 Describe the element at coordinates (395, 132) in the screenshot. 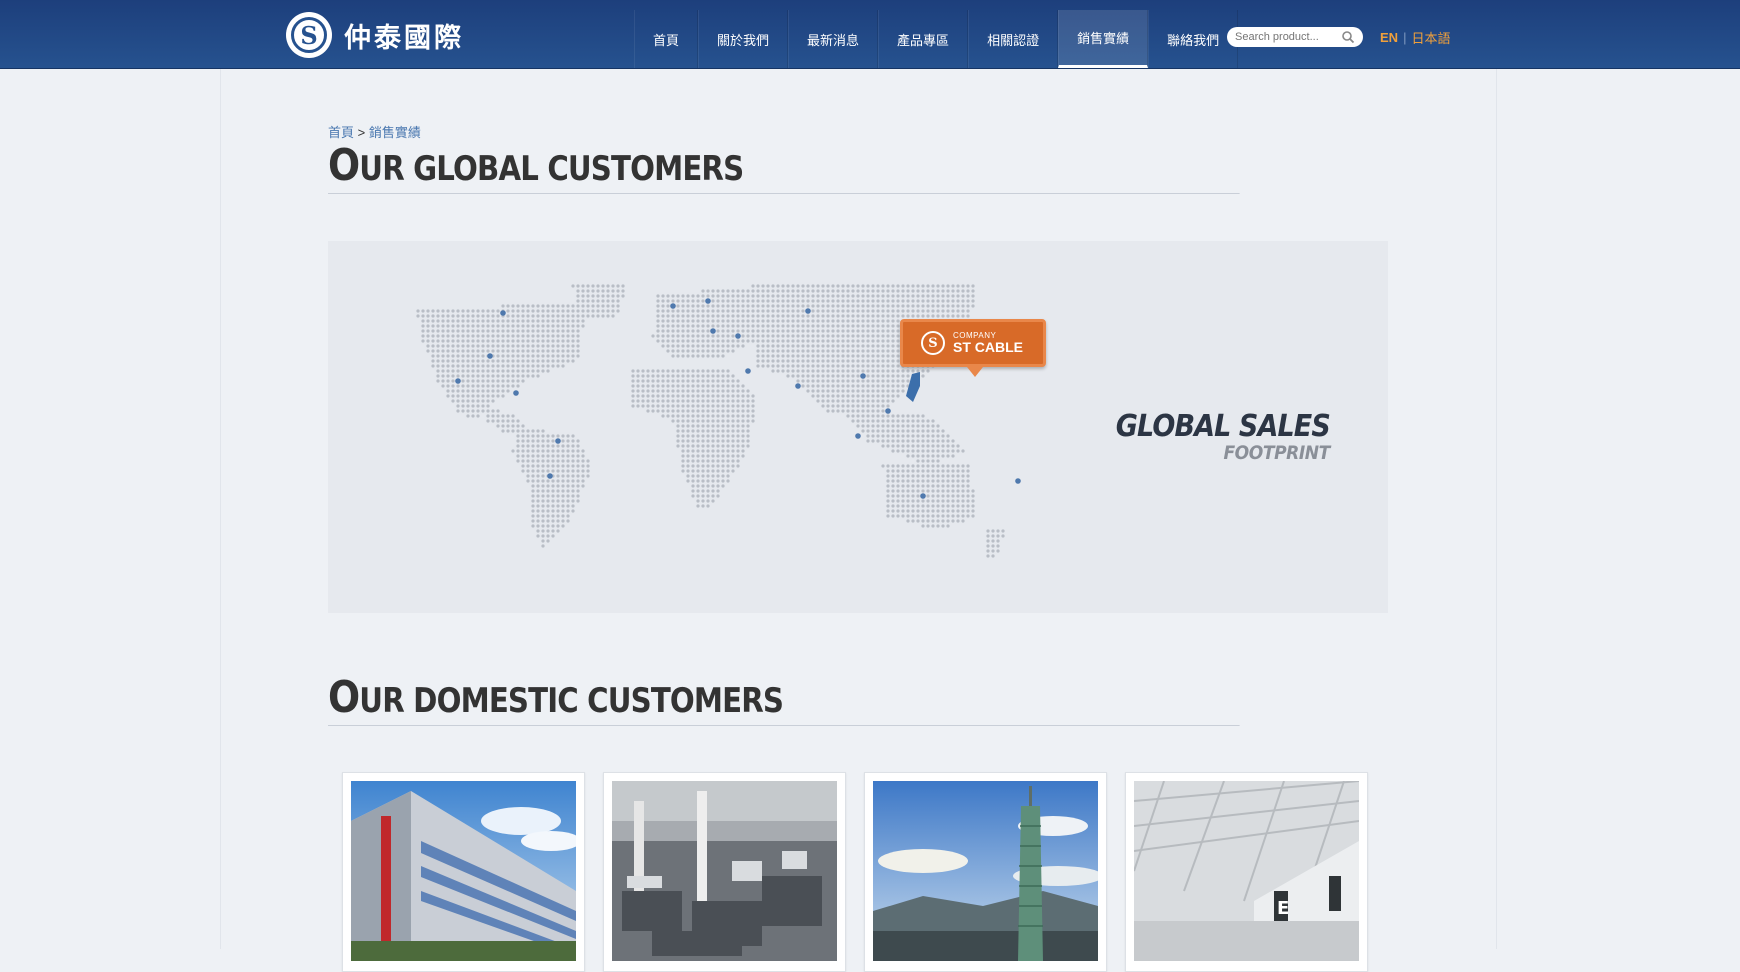

I see `breadcrumb-current: 銷售實績` at that location.